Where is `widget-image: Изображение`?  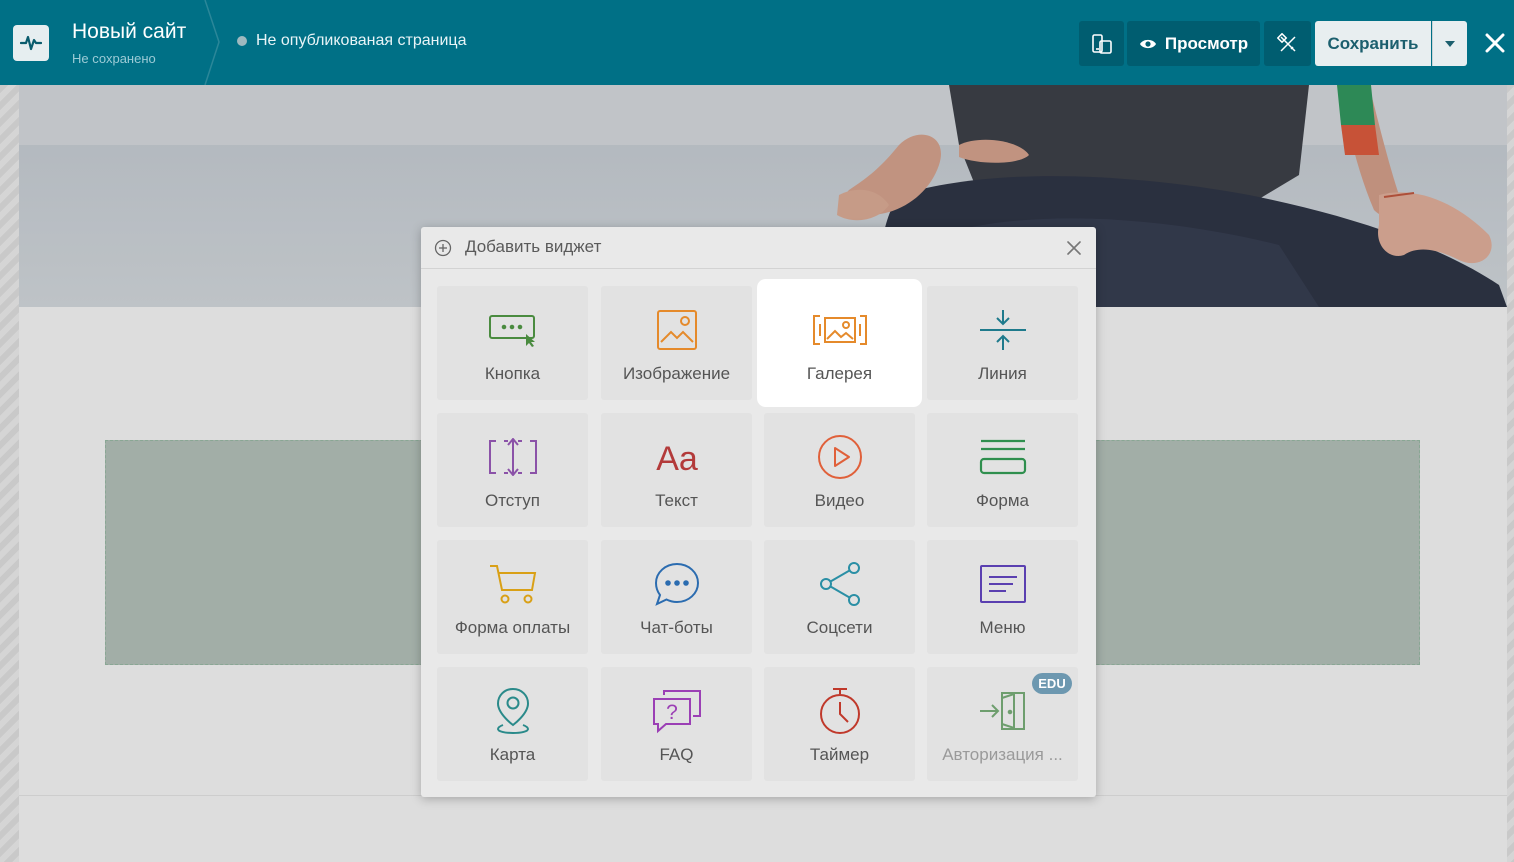
widget-image: Изображение is located at coordinates (676, 343).